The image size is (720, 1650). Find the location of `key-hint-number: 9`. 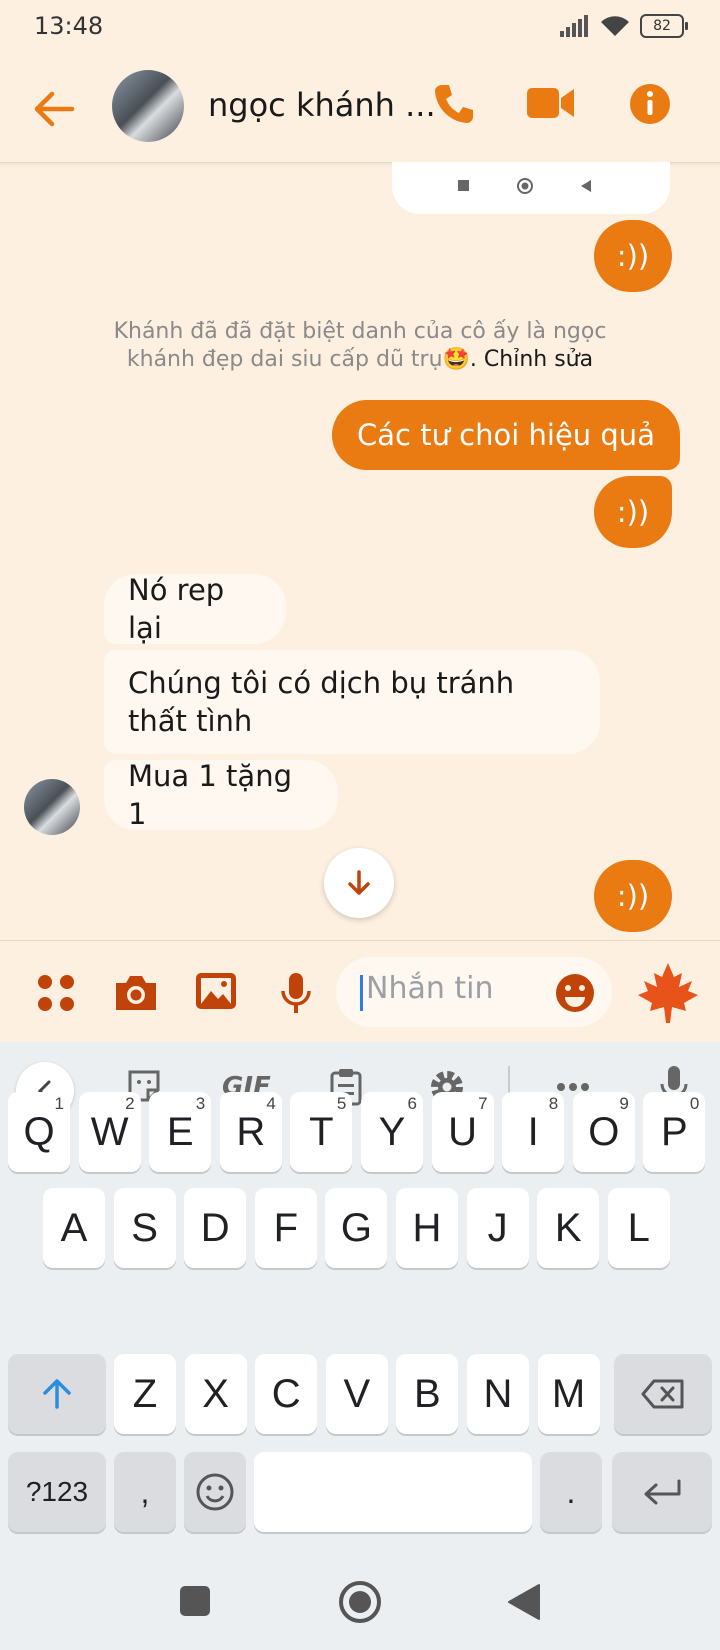

key-hint-number: 9 is located at coordinates (624, 1103).